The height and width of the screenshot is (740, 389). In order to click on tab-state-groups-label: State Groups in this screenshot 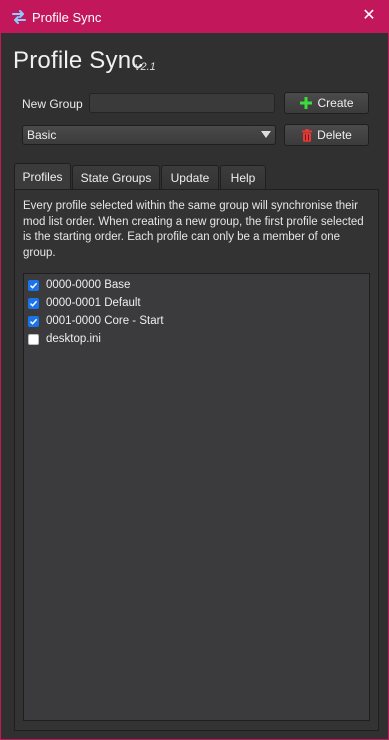, I will do `click(116, 177)`.